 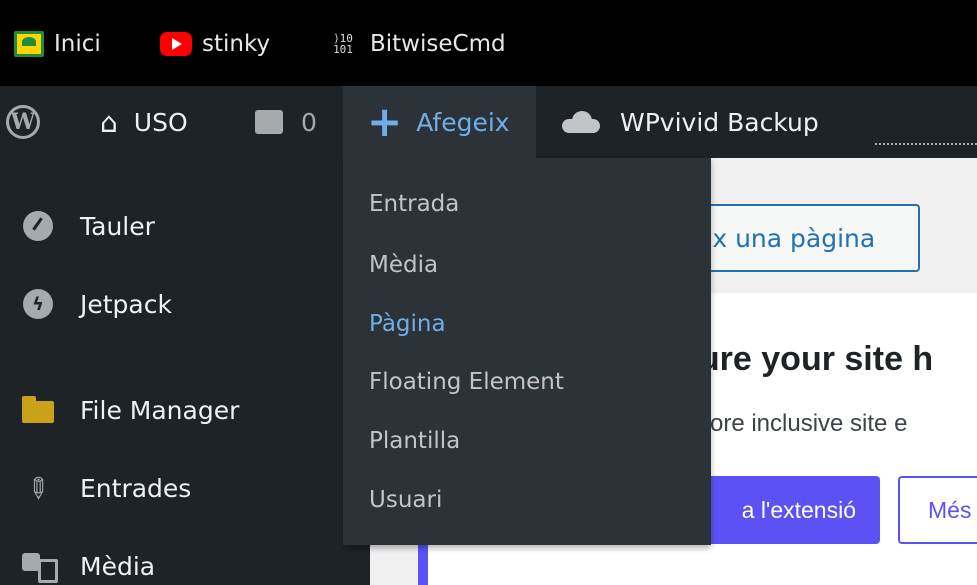 I want to click on sidebar-item-label: Entrades, so click(x=136, y=488).